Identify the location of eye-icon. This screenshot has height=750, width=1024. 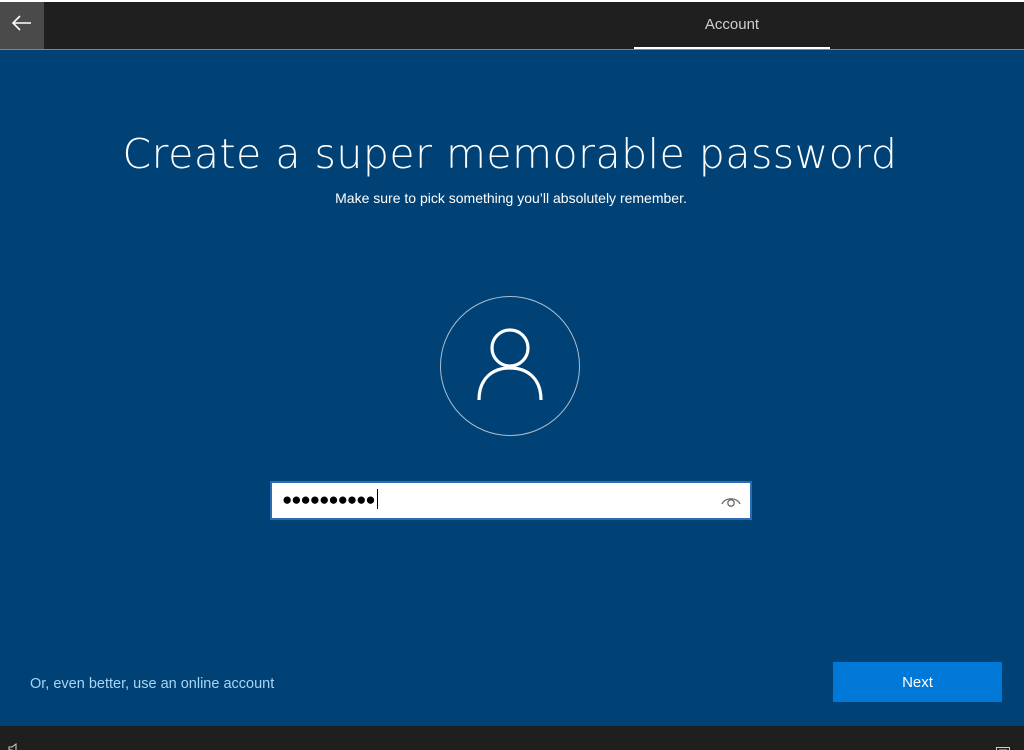
(731, 501).